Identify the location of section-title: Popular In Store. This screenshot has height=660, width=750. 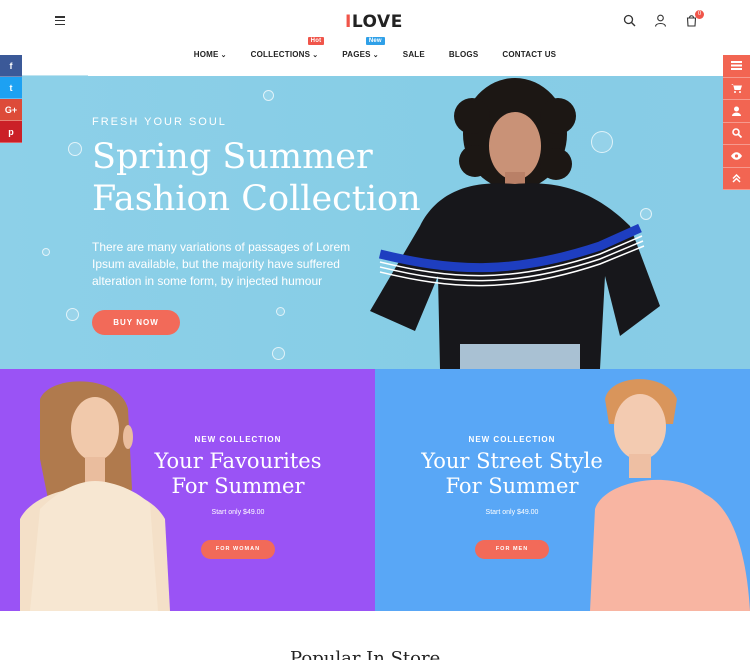
(365, 654).